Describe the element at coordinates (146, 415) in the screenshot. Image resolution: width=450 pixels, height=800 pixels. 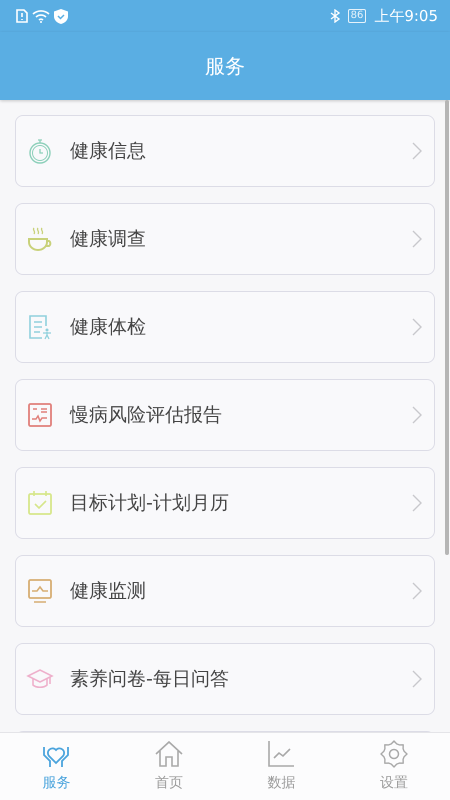
I see `service-label: 慢病风险评估报告` at that location.